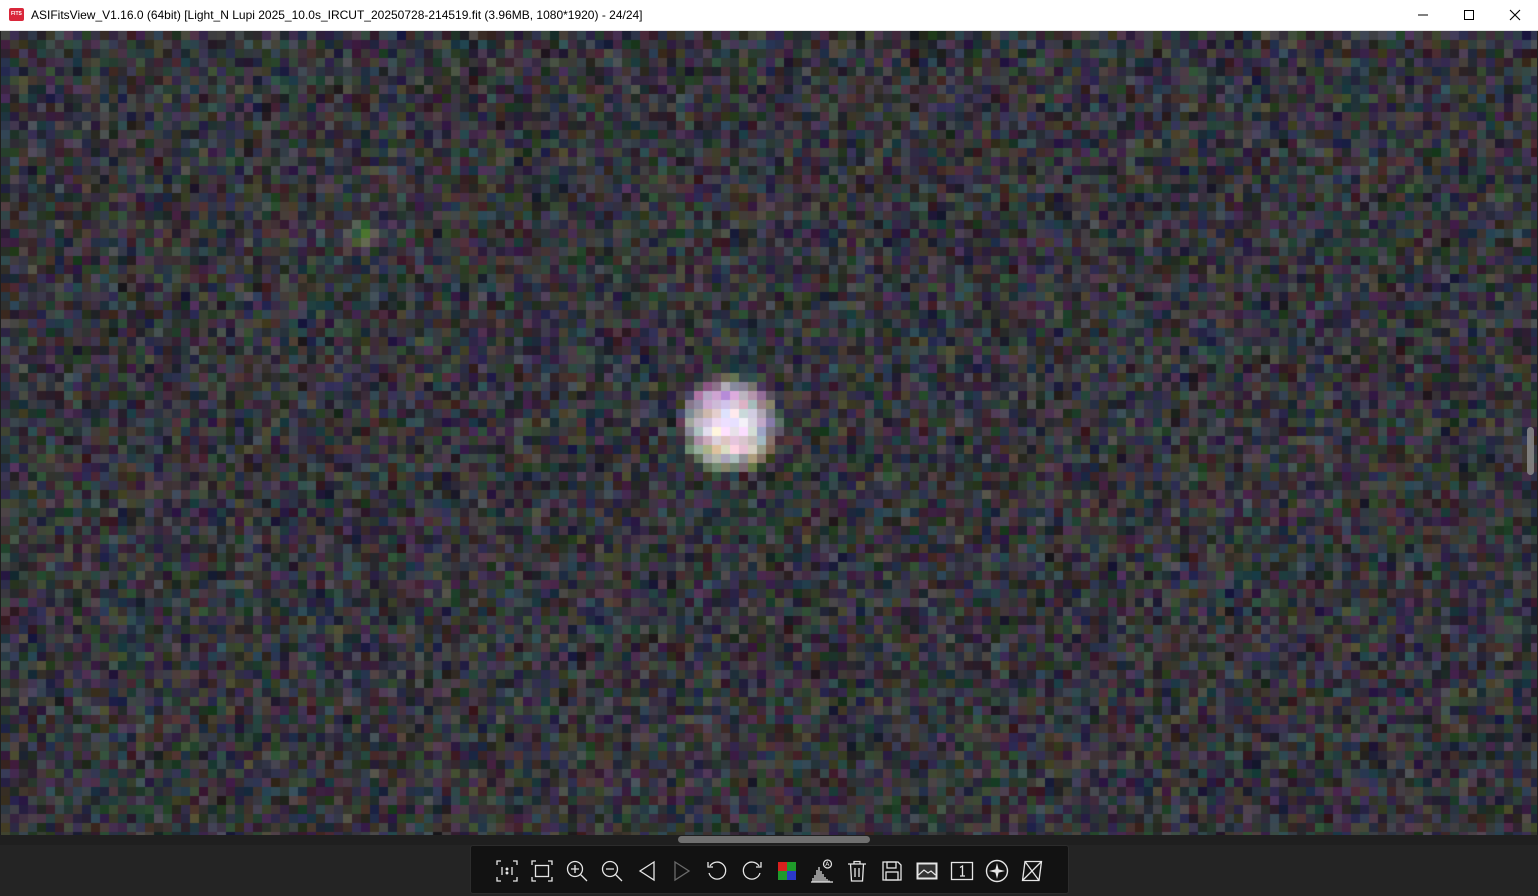  I want to click on star-detect-icon, so click(997, 871).